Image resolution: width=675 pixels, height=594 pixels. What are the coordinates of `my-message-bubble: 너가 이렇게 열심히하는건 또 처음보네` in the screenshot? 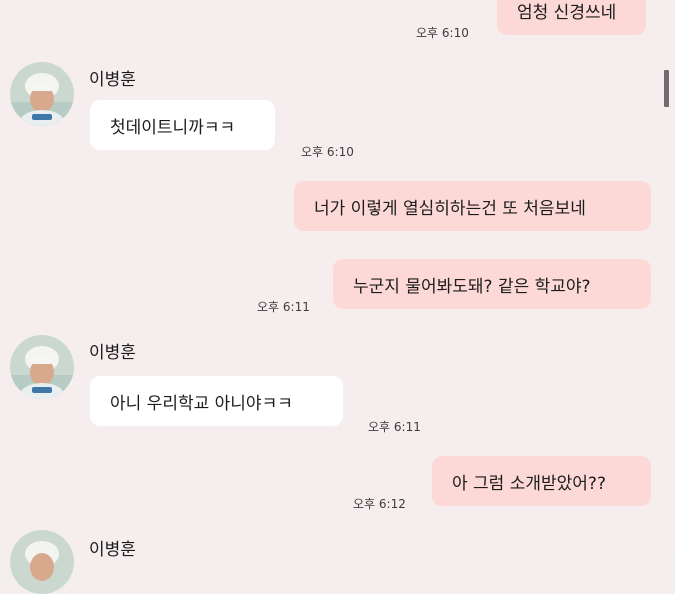 It's located at (472, 206).